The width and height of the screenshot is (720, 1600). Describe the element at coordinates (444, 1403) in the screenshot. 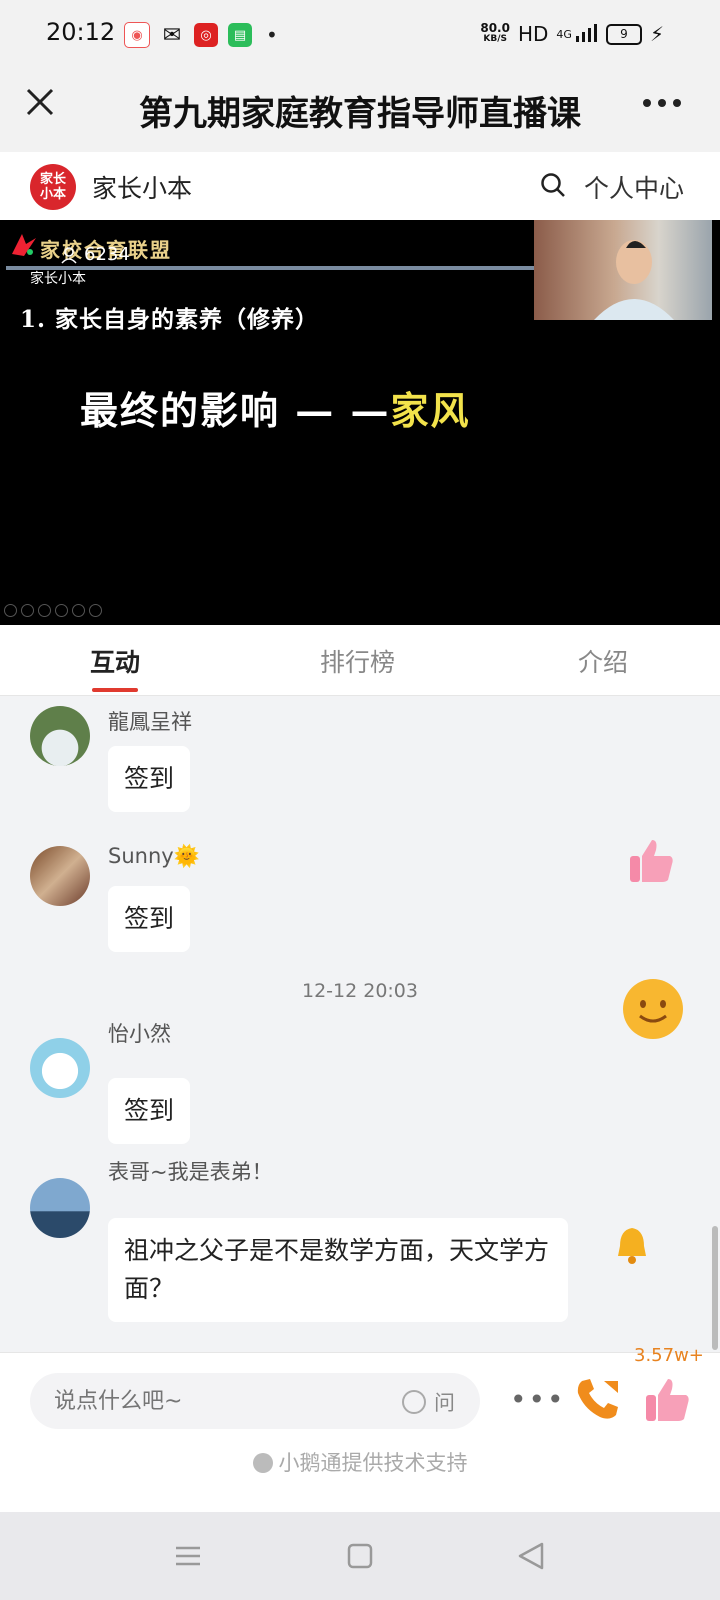

I see `ask-label: 问` at that location.